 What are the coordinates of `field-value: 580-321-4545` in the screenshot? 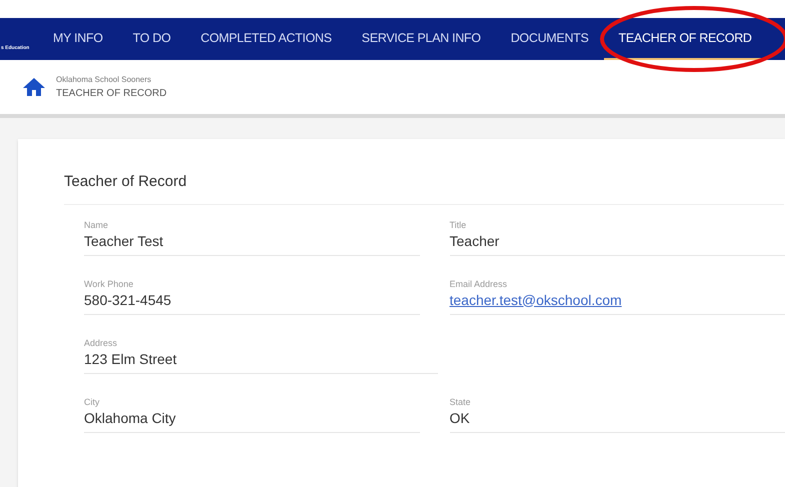 It's located at (128, 300).